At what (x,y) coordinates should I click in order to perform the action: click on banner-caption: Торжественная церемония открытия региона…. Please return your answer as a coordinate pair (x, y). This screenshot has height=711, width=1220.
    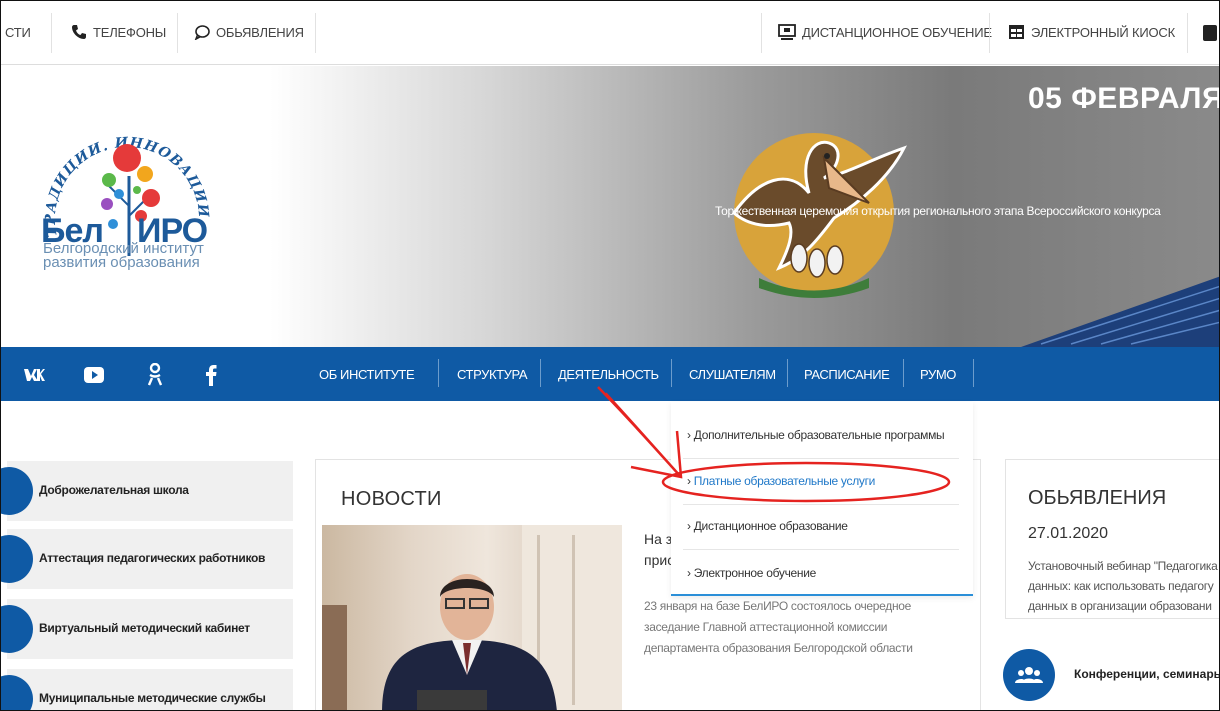
    Looking at the image, I should click on (938, 211).